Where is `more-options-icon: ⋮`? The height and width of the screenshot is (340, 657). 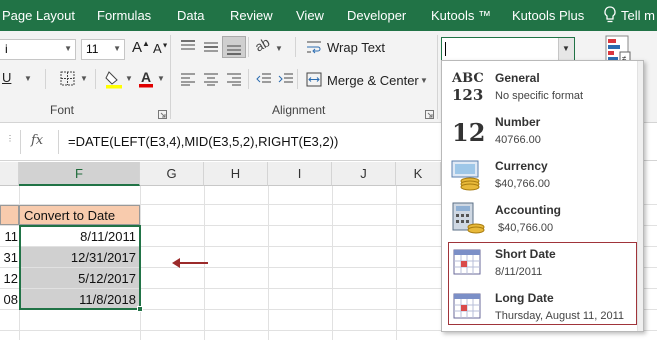 more-options-icon: ⋮ is located at coordinates (10, 138).